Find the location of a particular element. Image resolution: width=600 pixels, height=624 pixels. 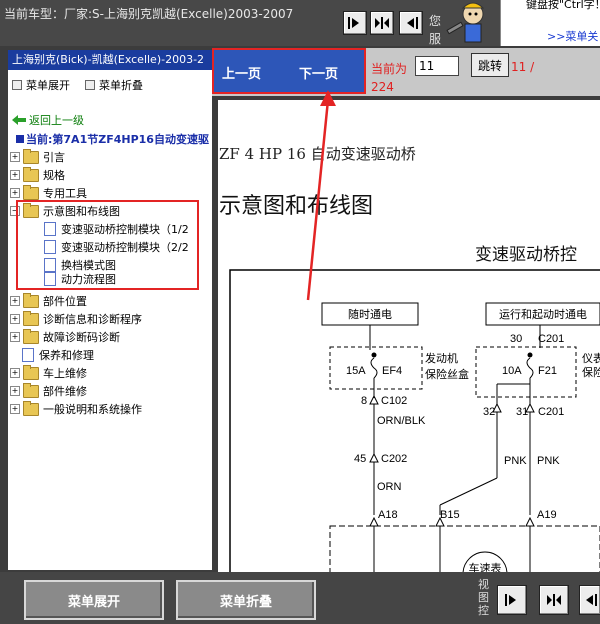

view-left-button is located at coordinates (589, 600).